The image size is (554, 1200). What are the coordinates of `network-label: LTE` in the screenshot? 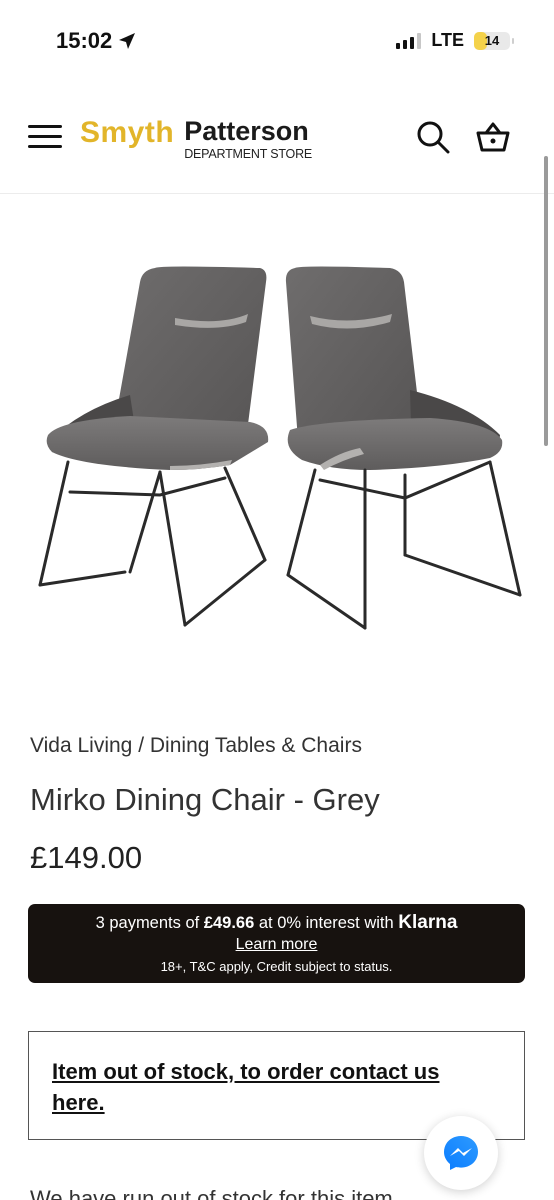 It's located at (447, 40).